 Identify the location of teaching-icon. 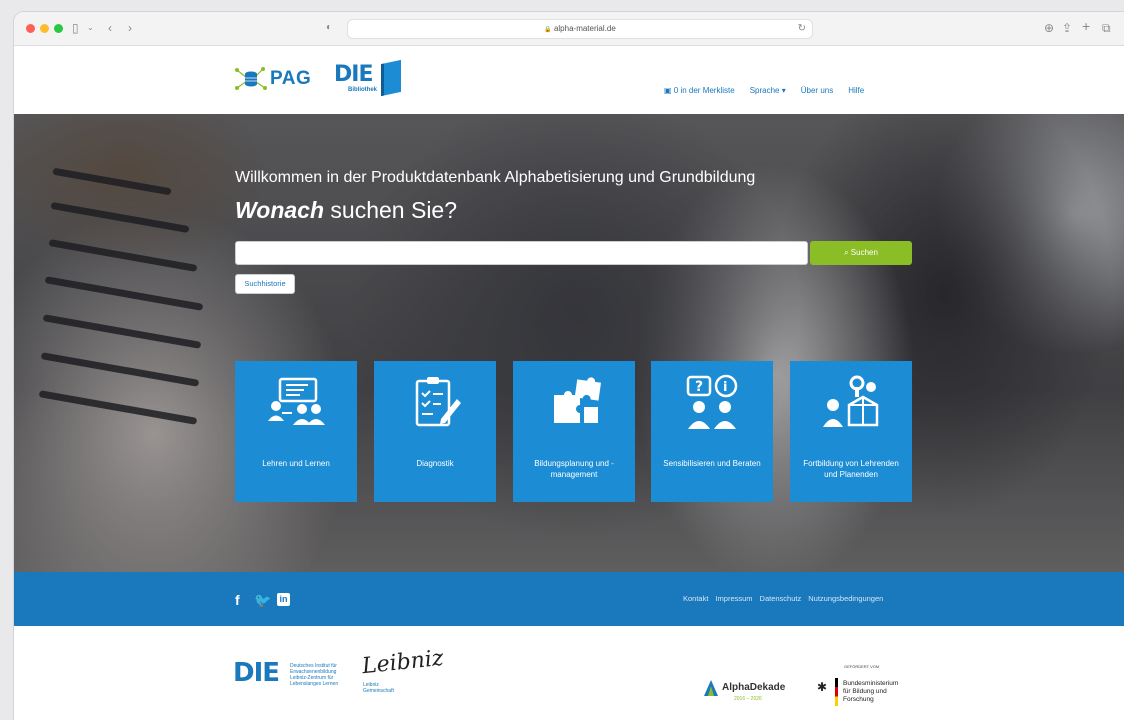
(296, 401).